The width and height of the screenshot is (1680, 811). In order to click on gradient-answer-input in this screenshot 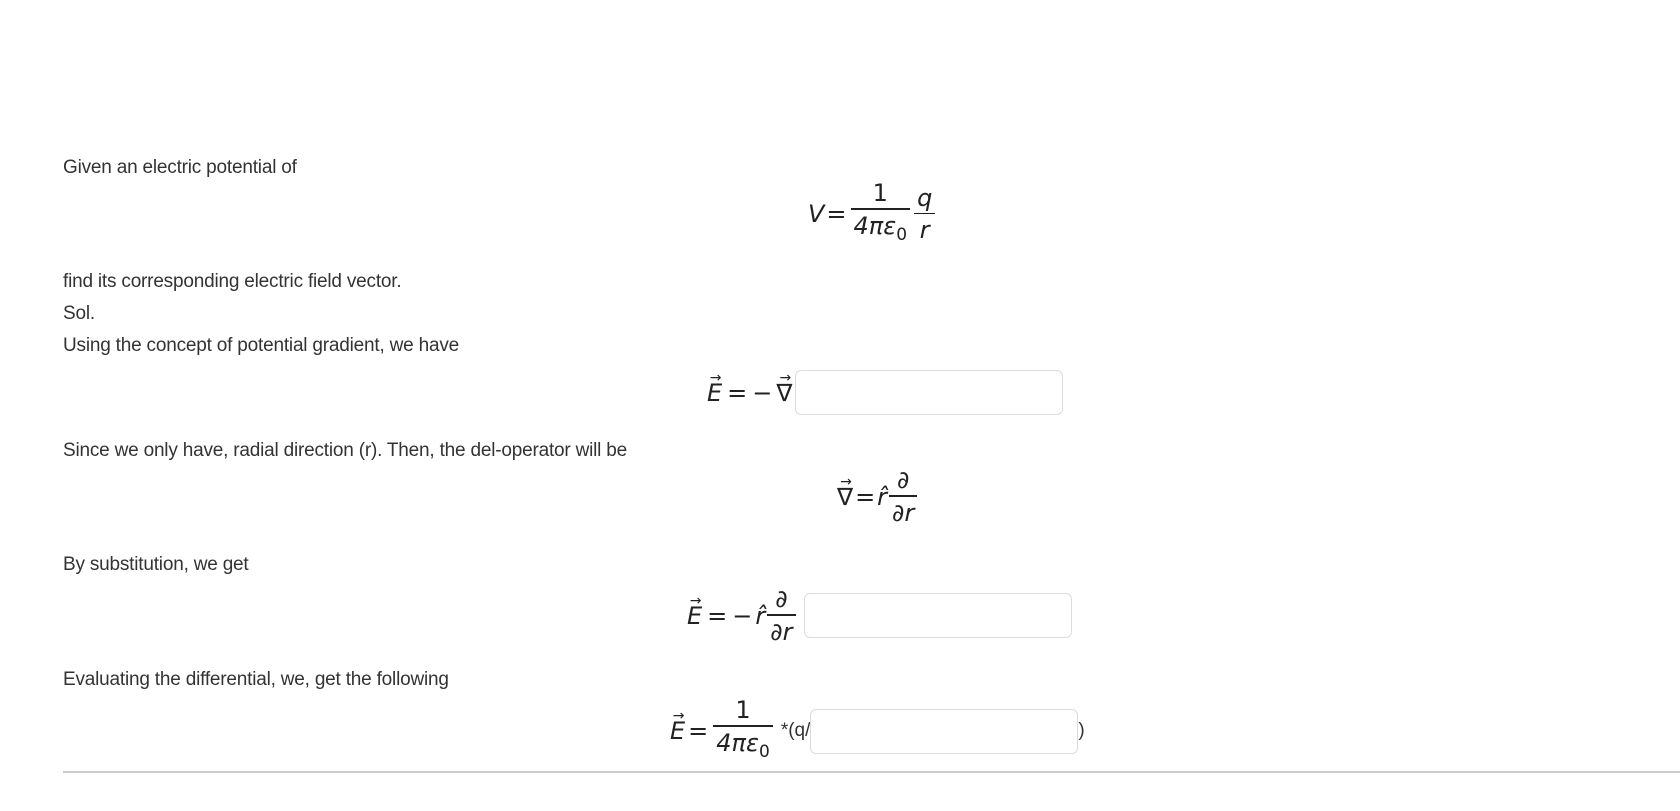, I will do `click(929, 392)`.